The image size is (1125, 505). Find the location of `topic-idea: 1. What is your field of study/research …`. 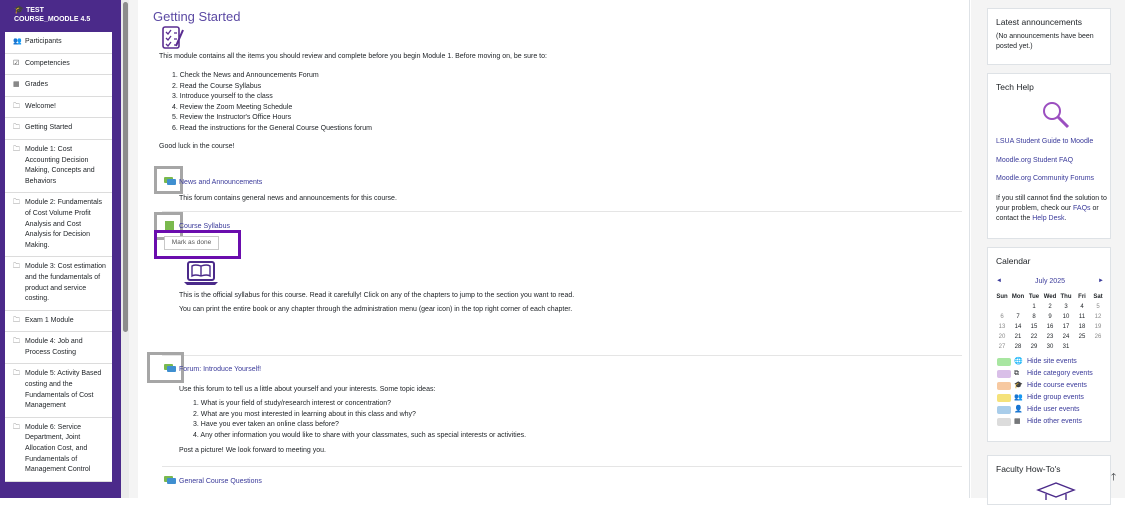

topic-idea: 1. What is your field of study/research … is located at coordinates (292, 403).